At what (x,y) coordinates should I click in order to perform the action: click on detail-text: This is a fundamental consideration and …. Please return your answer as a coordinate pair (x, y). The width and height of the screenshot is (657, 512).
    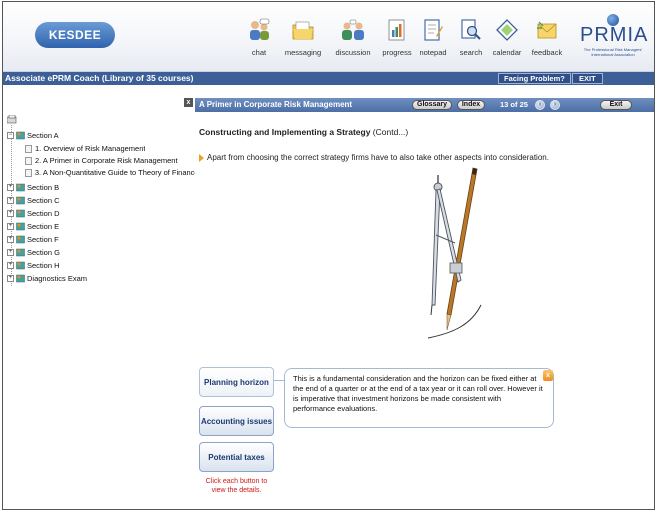
    Looking at the image, I should click on (418, 393).